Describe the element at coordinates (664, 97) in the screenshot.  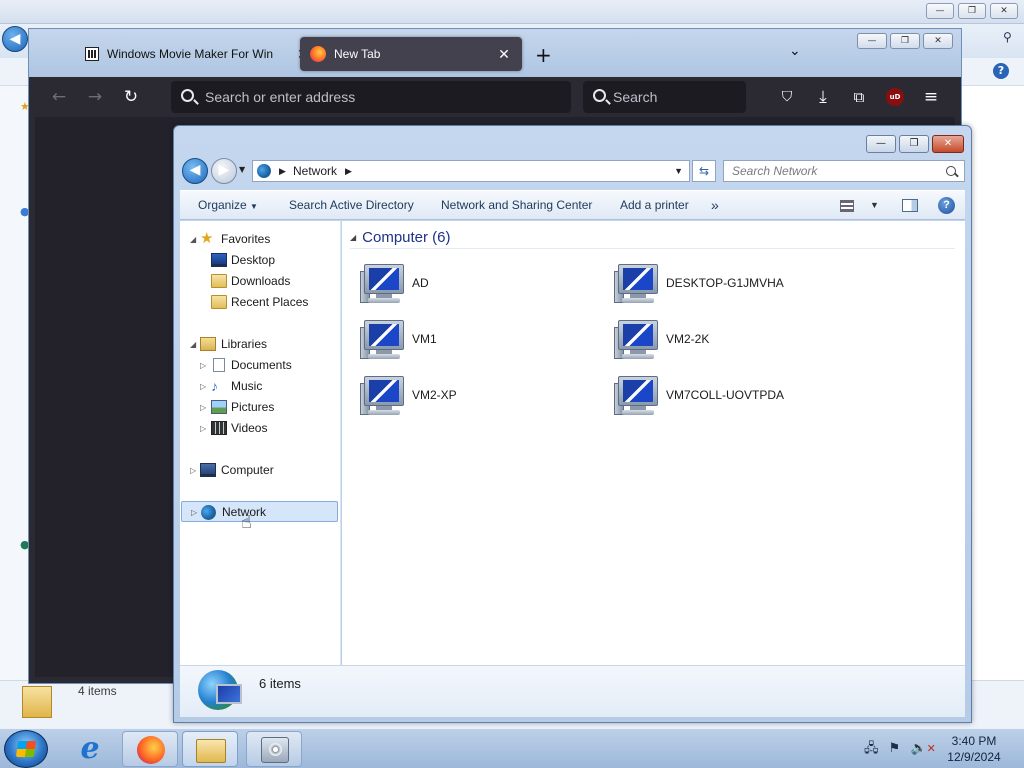
I see `firefox-search-box: Search` at that location.